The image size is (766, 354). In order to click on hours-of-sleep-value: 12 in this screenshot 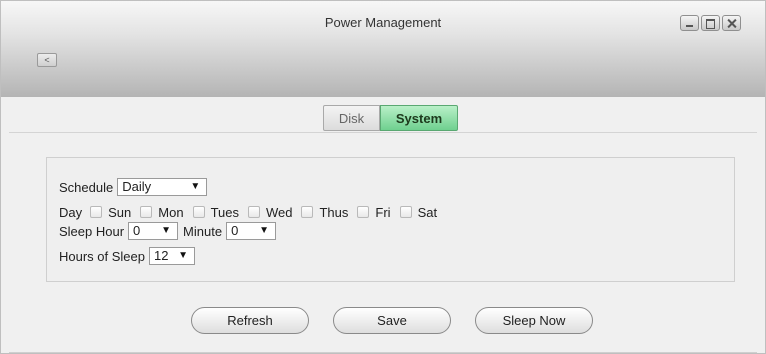, I will do `click(161, 255)`.